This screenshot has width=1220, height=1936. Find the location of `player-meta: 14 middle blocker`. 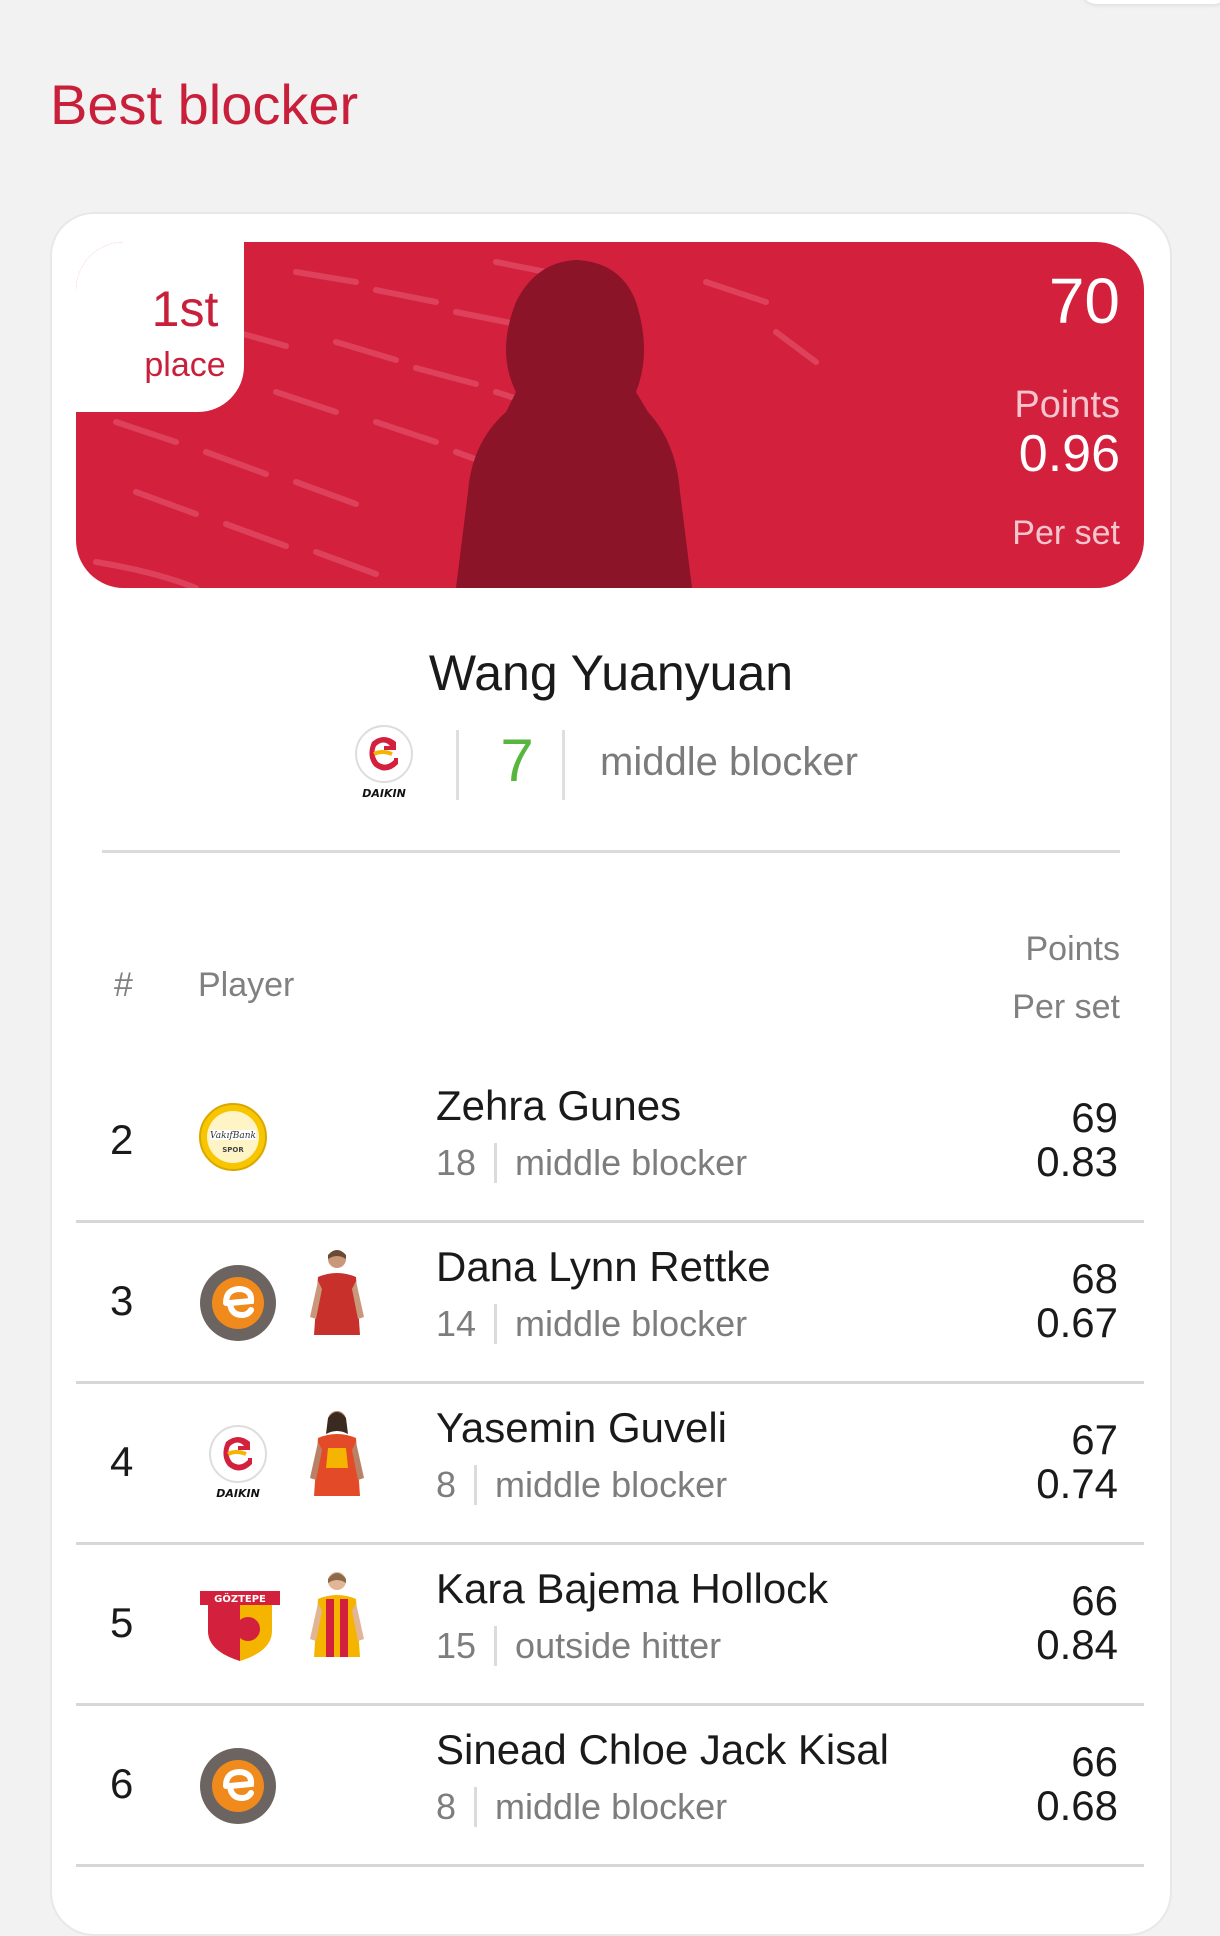

player-meta: 14 middle blocker is located at coordinates (591, 1324).